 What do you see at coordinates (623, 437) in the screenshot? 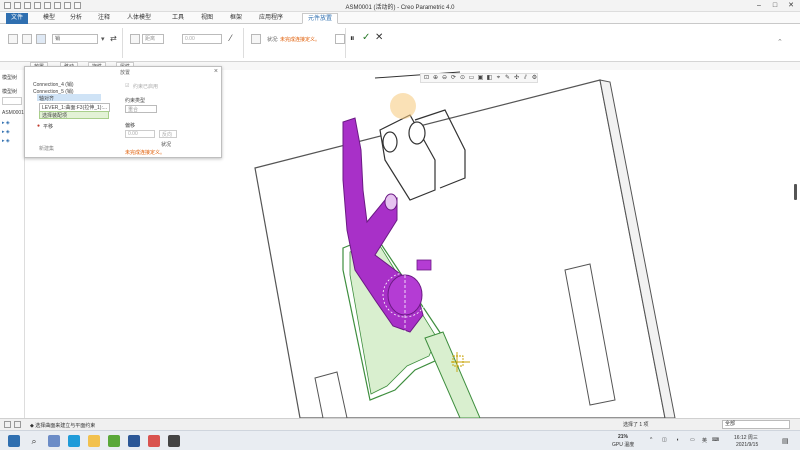
I see `gpu-usage: 21%` at bounding box center [623, 437].